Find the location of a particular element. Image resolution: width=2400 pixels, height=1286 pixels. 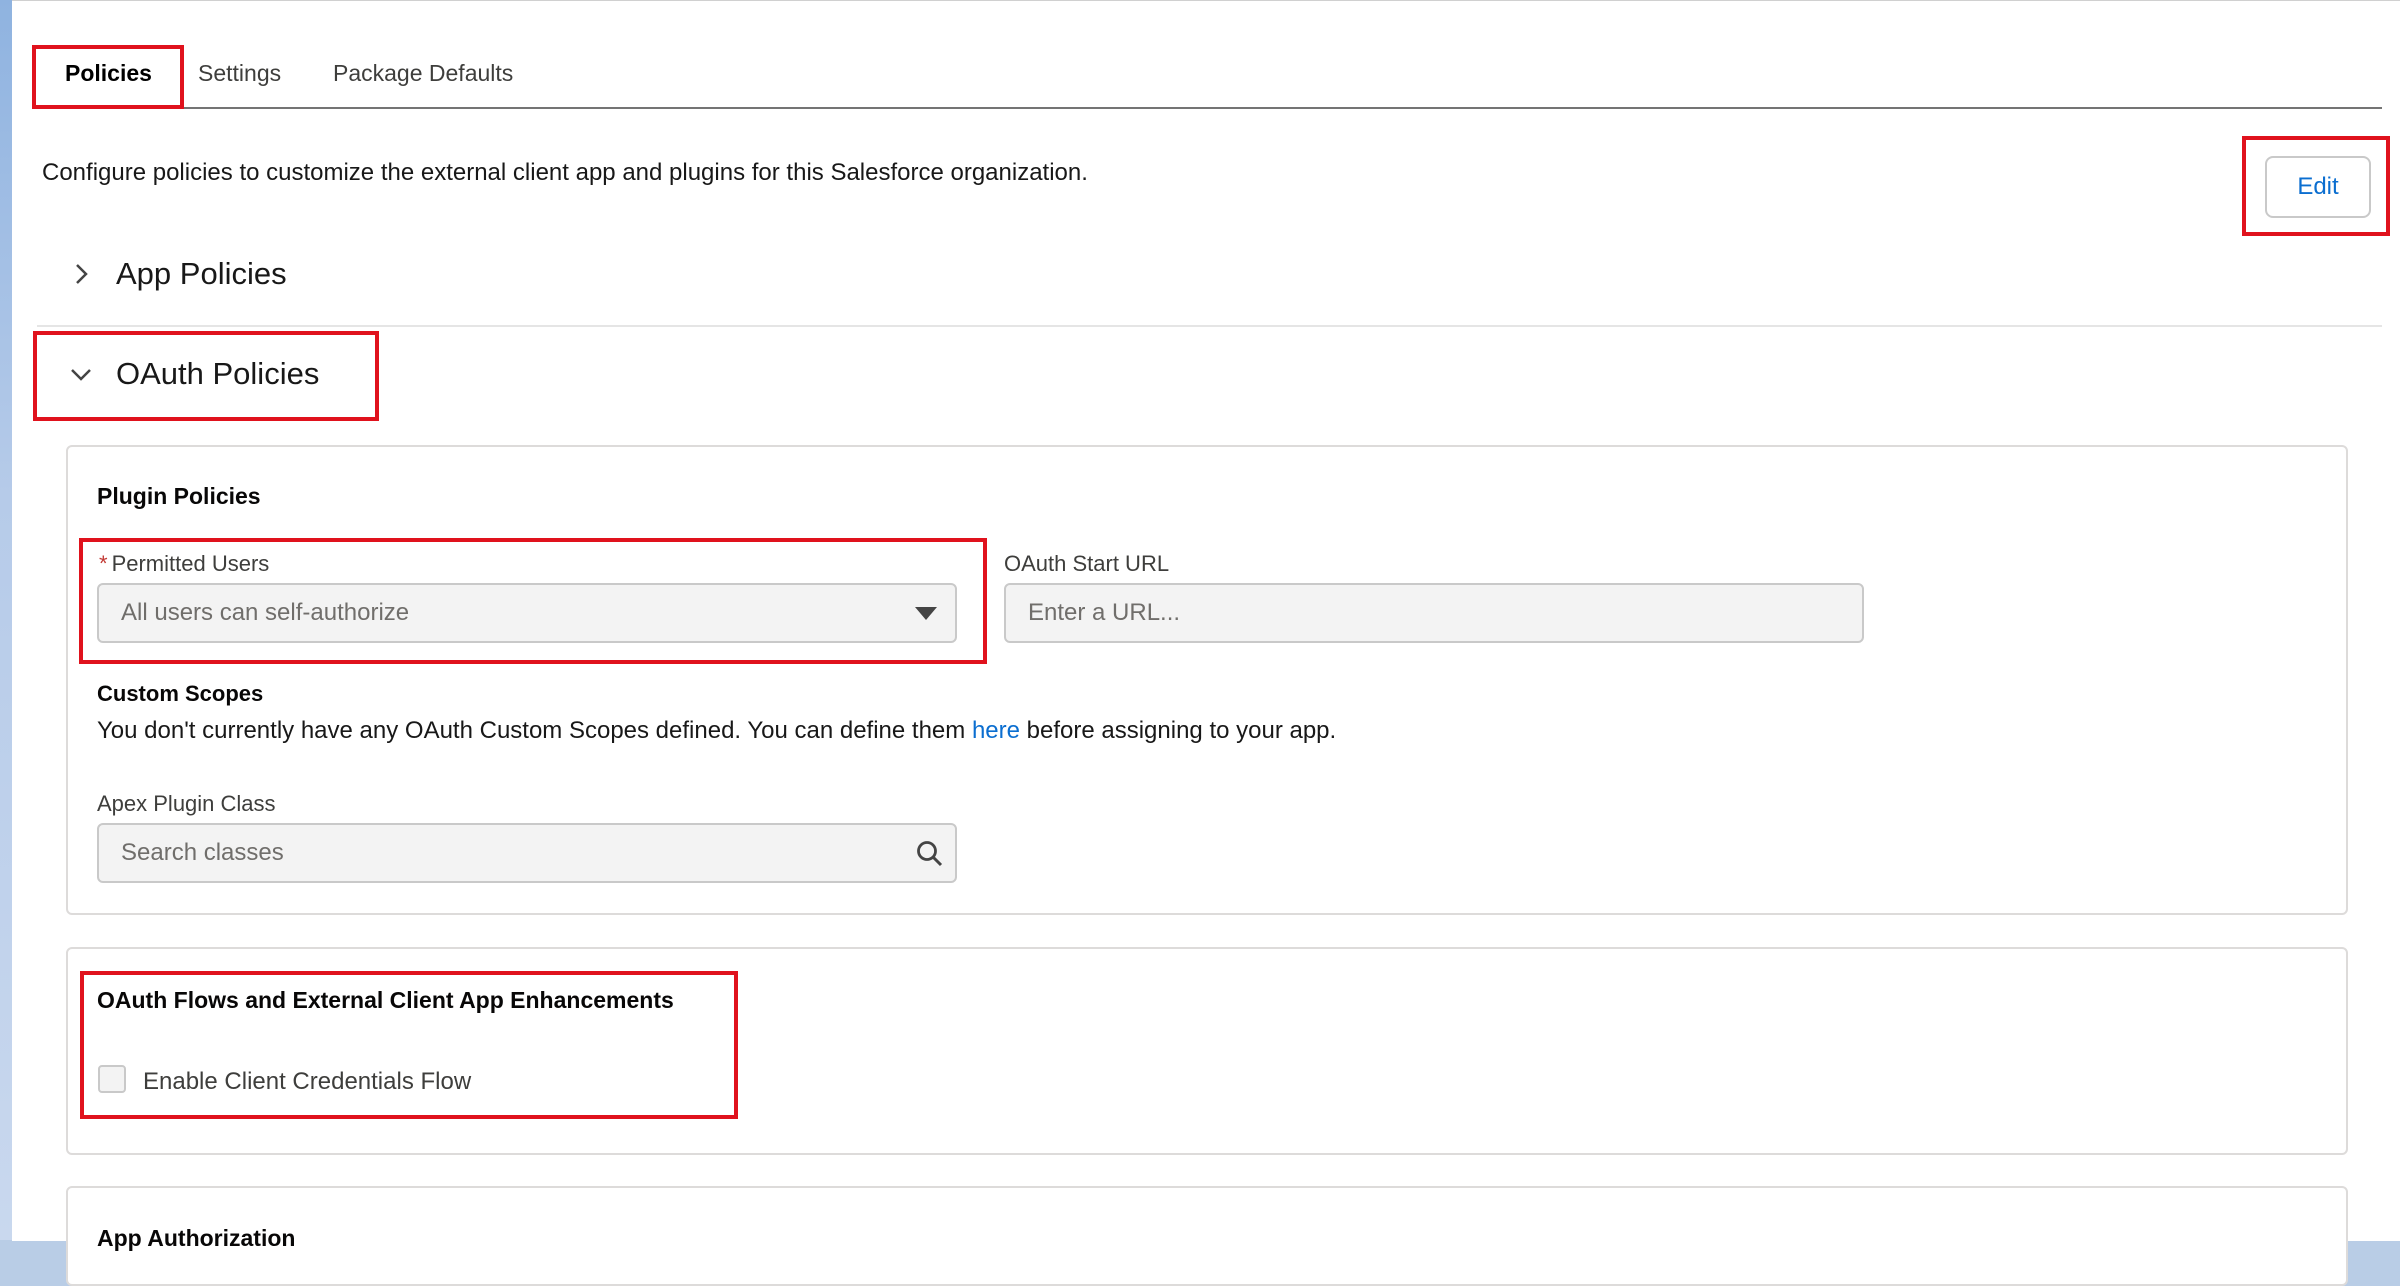

apex-plugin-class-search: Search classes is located at coordinates (527, 853).